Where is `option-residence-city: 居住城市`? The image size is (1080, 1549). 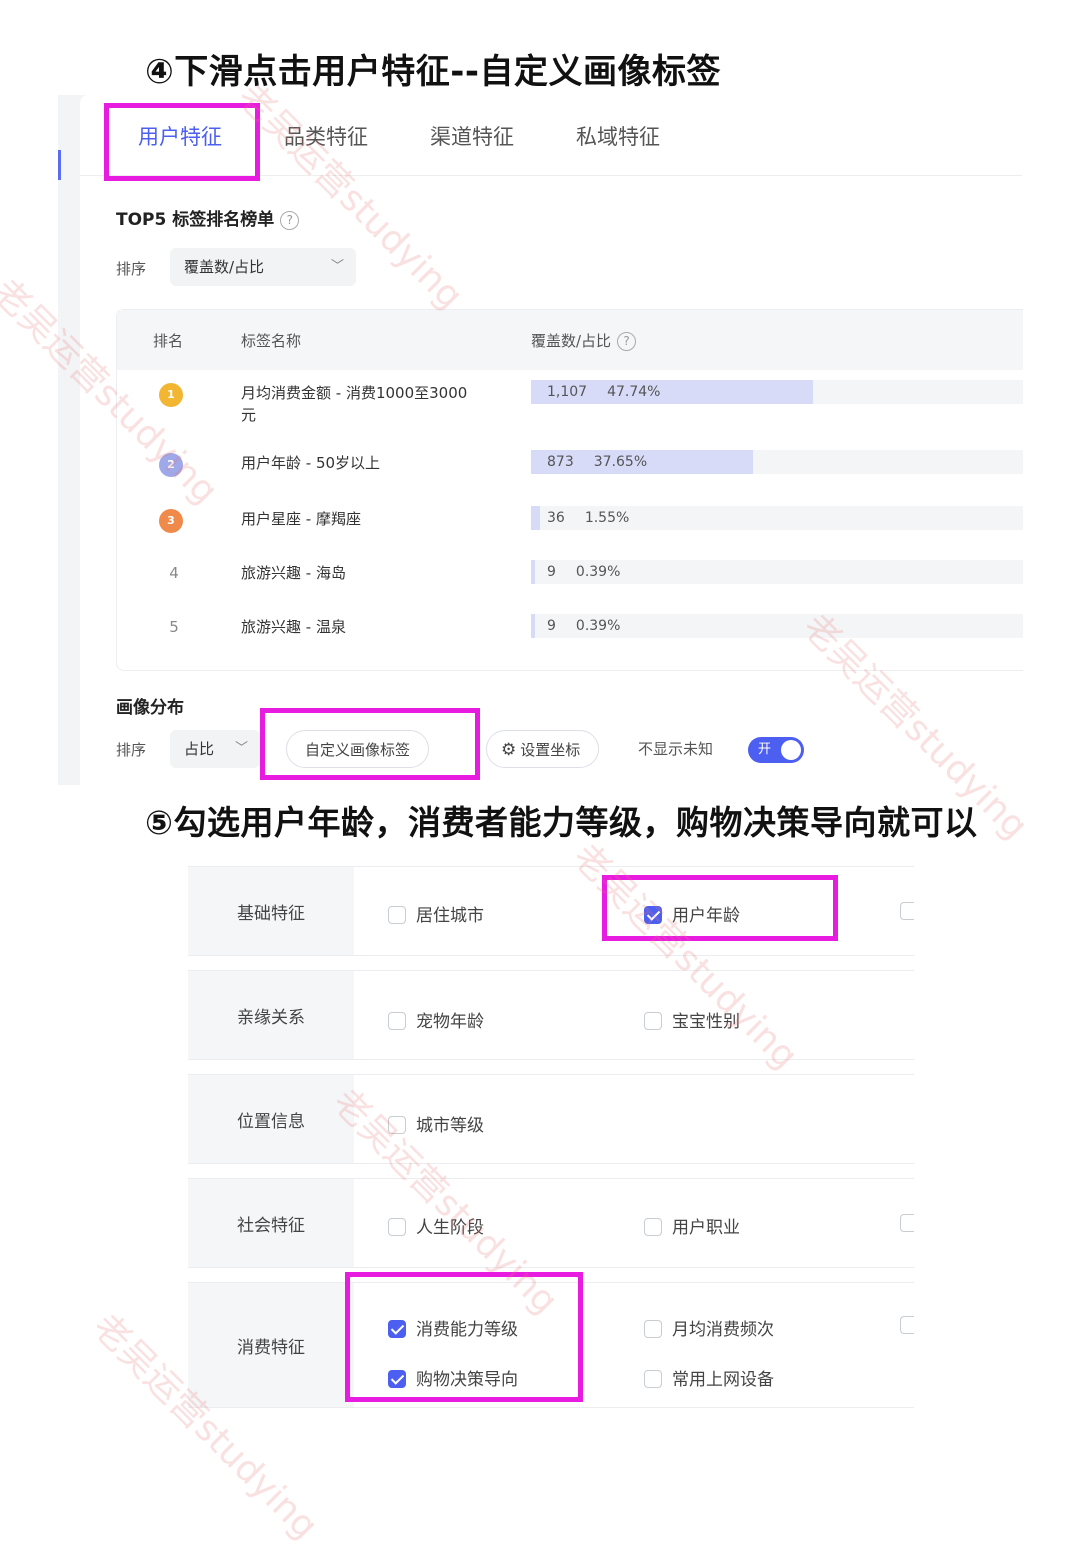
option-residence-city: 居住城市 is located at coordinates (436, 913).